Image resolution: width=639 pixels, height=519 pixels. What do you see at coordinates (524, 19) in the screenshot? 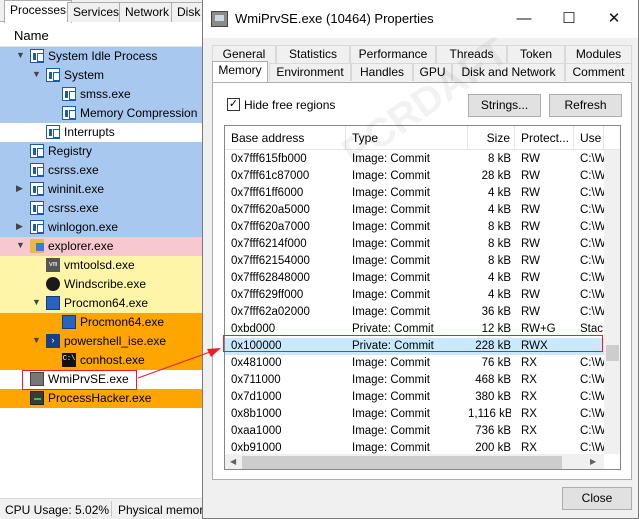
I see `minimize-button: —` at bounding box center [524, 19].